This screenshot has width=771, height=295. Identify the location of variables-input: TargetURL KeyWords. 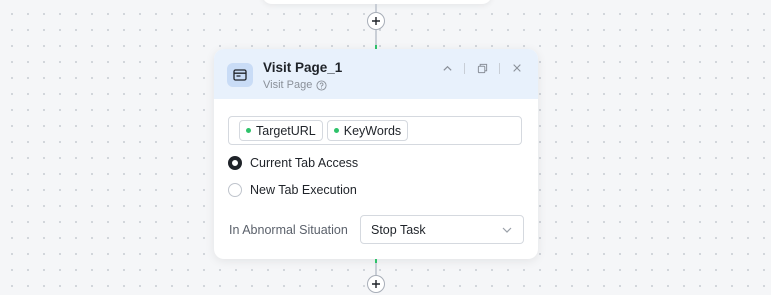
(375, 130).